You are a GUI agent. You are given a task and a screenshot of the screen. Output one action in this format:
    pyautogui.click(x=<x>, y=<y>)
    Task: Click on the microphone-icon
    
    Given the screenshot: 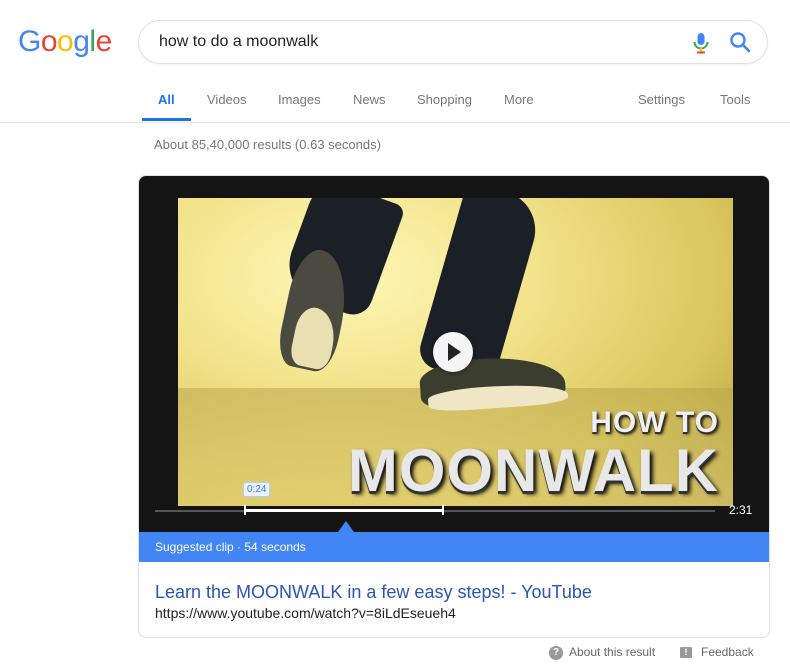 What is the action you would take?
    pyautogui.click(x=701, y=43)
    